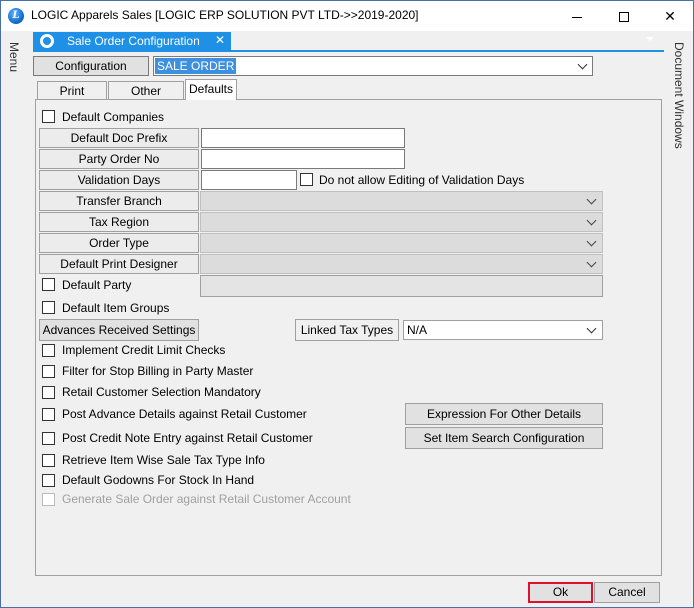  Describe the element at coordinates (119, 159) in the screenshot. I see `party-order-no-label: Party Order No` at that location.